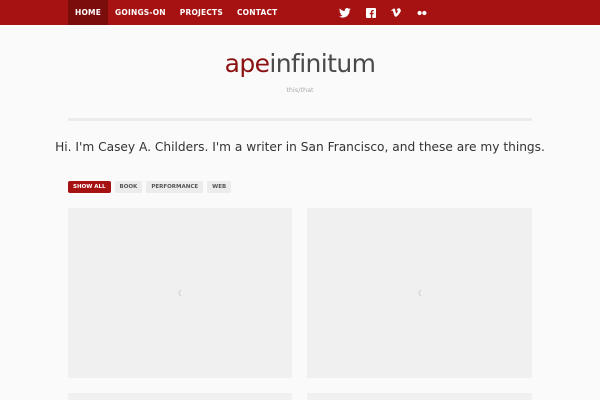  What do you see at coordinates (322, 63) in the screenshot?
I see `logo-part-infinitum: infinitum` at bounding box center [322, 63].